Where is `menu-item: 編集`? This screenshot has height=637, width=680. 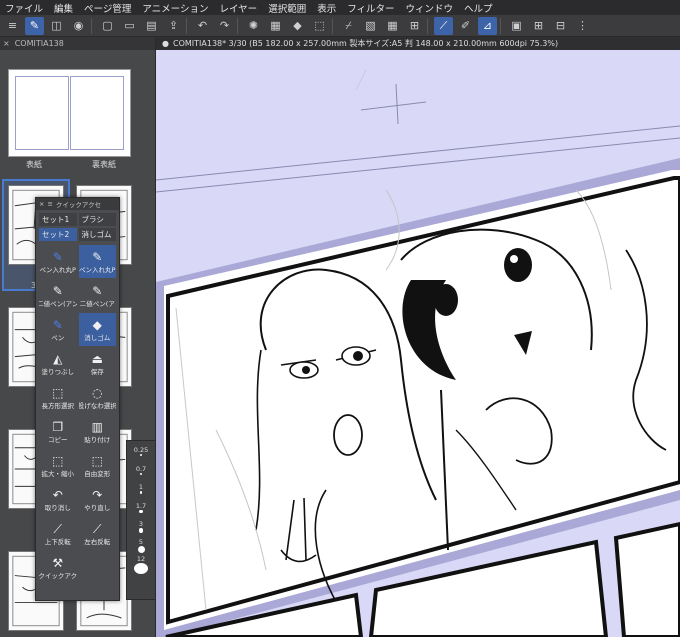 menu-item: 編集 is located at coordinates (64, 8).